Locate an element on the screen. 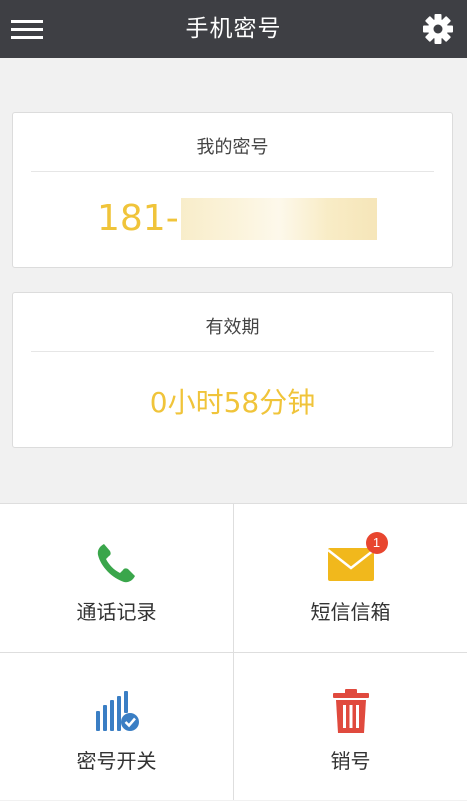 This screenshot has width=467, height=801. phone-icon is located at coordinates (117, 563).